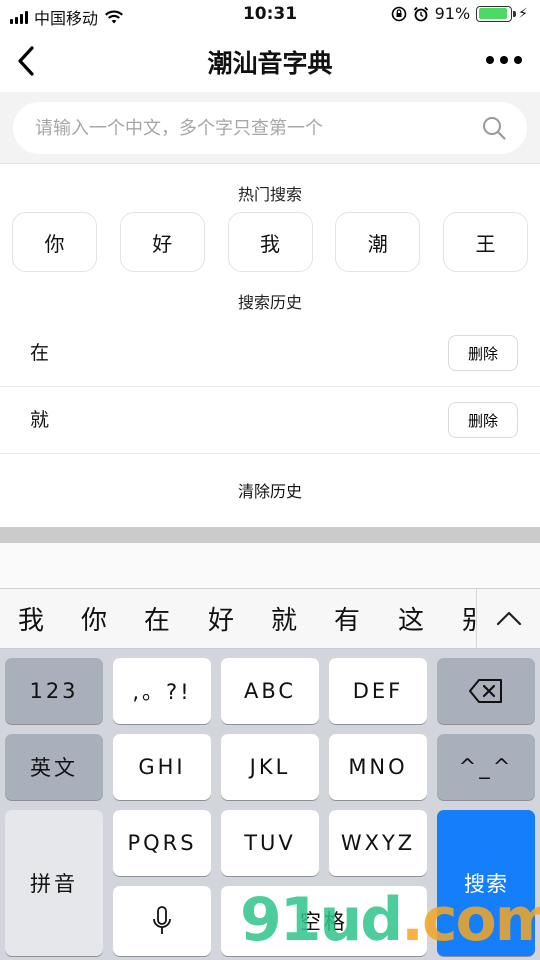 The width and height of the screenshot is (540, 960). Describe the element at coordinates (39, 418) in the screenshot. I see `history-item-char: 就` at that location.